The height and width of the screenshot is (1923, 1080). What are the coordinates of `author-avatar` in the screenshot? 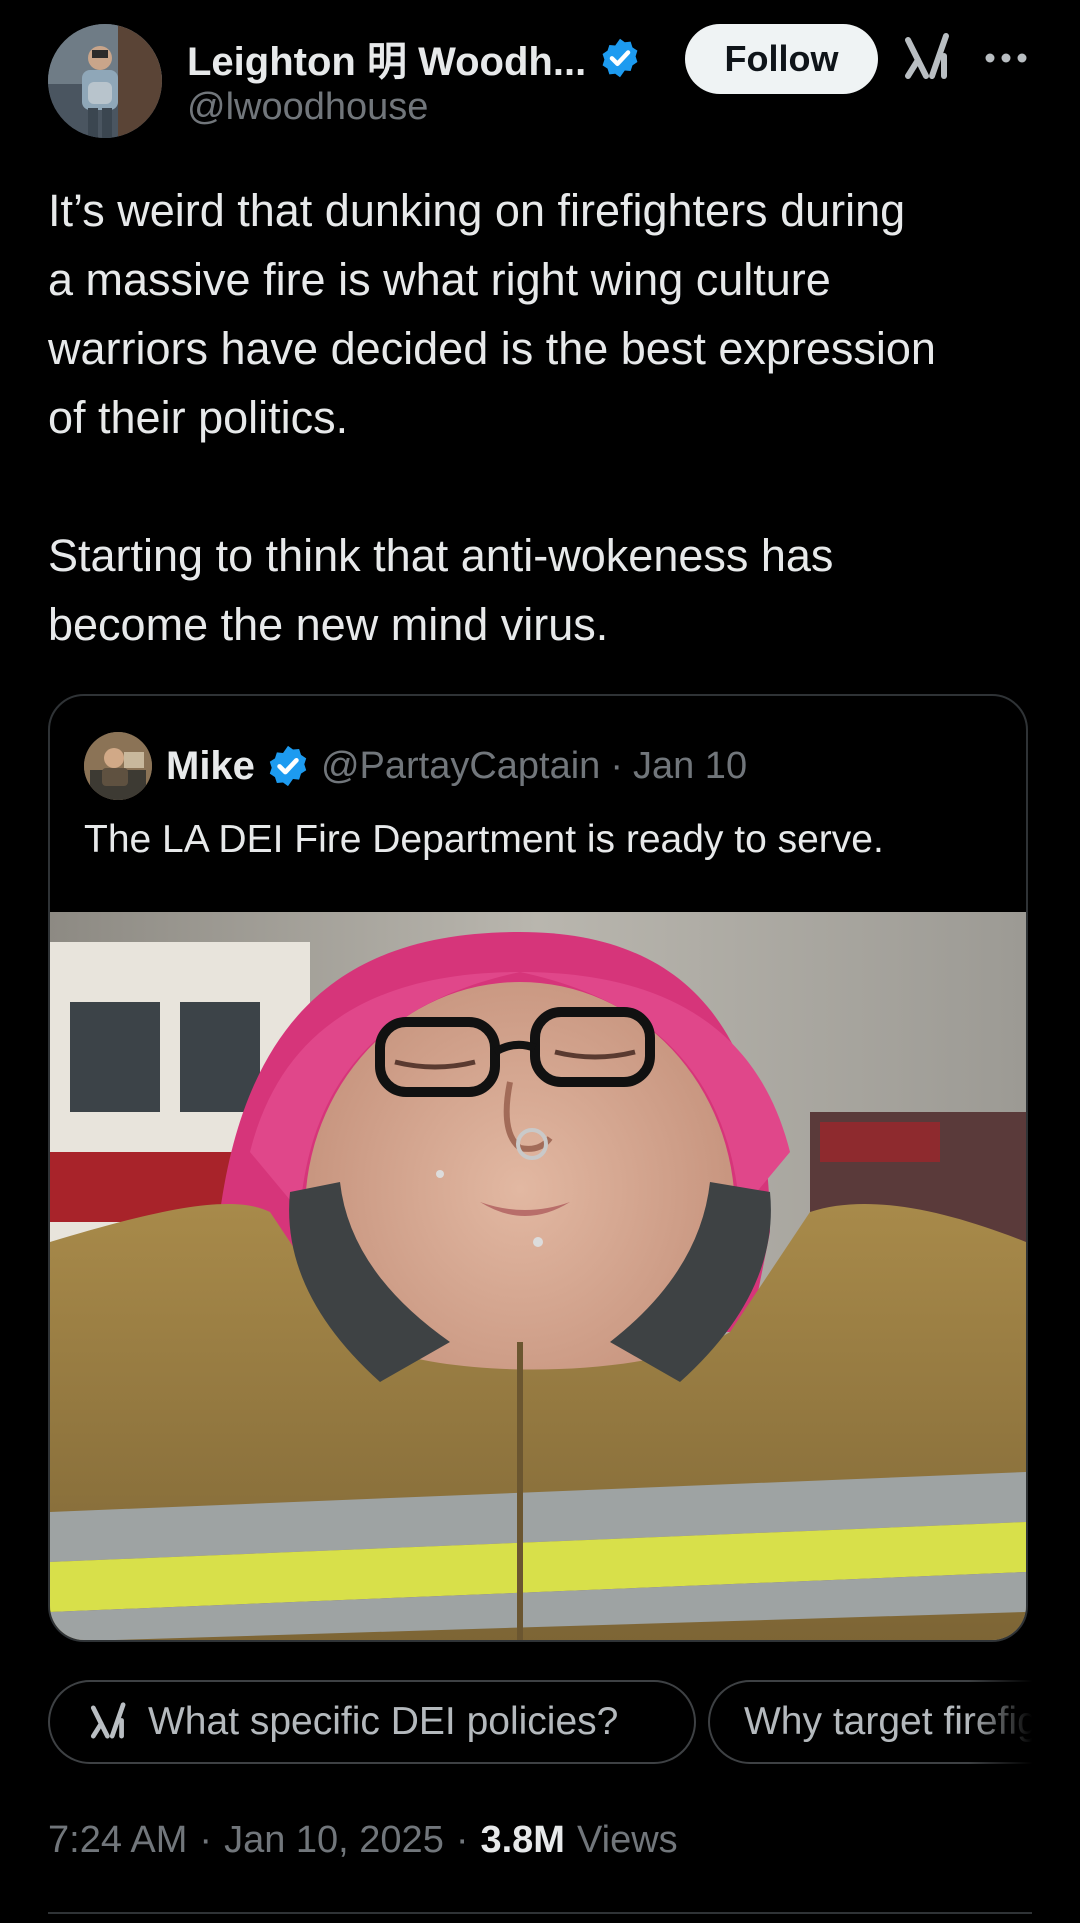 It's located at (105, 81).